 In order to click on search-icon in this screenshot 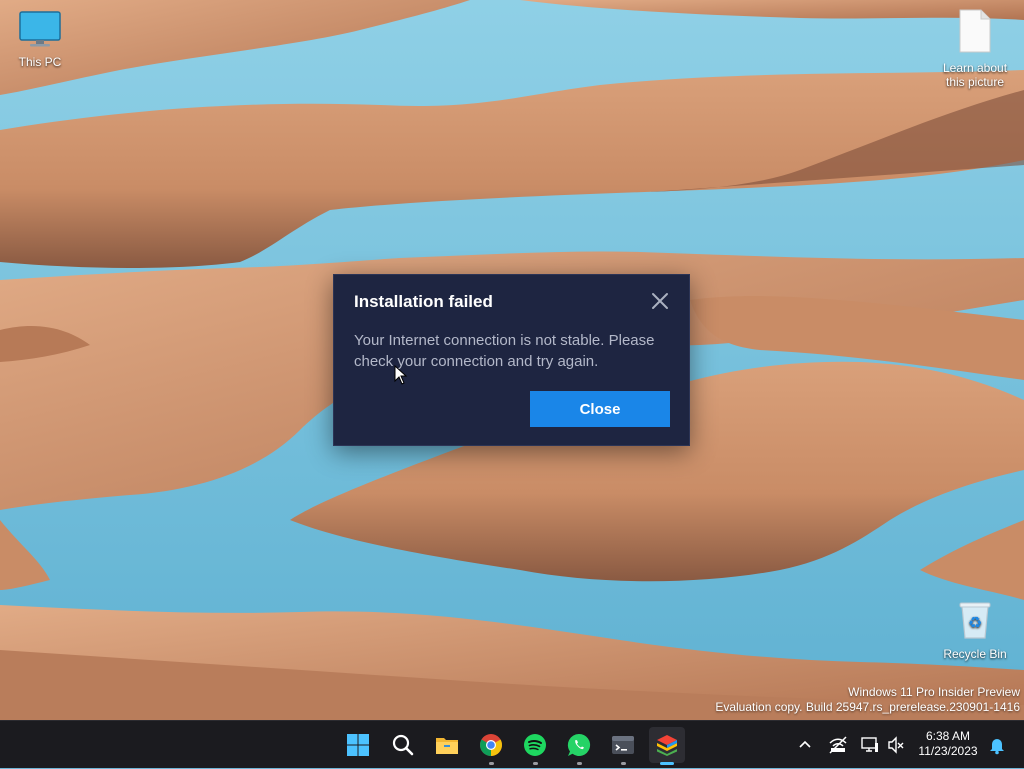, I will do `click(403, 745)`.